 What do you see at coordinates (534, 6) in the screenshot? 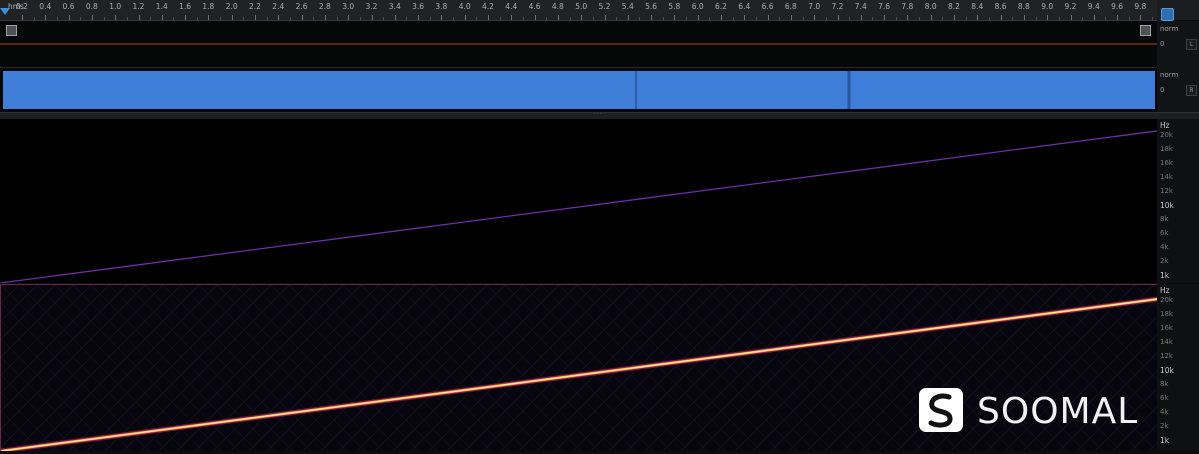
I see `ruler-label: 4.6` at bounding box center [534, 6].